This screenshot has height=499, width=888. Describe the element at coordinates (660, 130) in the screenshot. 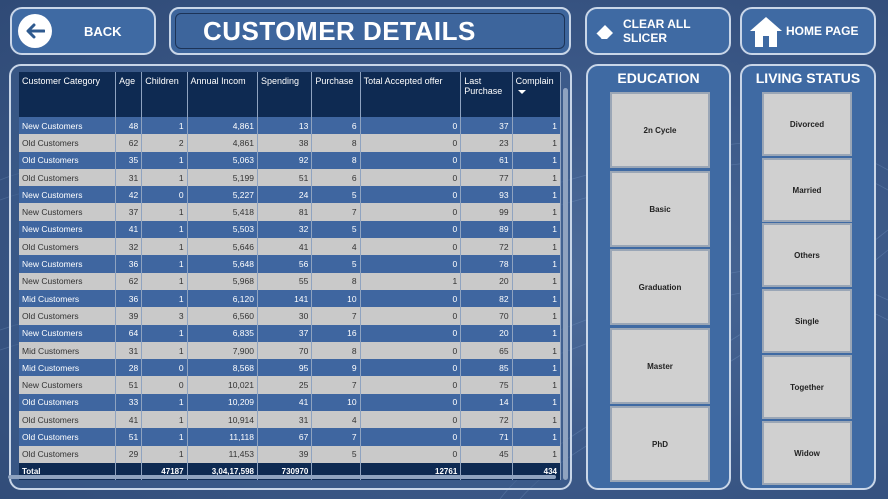

I see `education-option: 2n Cycle` at that location.